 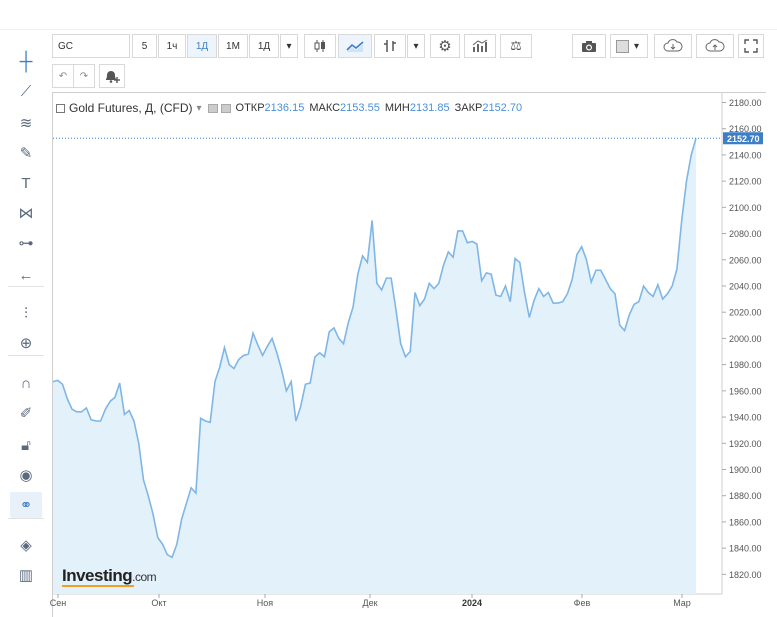 I want to click on brush-tool: ✎, so click(x=26, y=153).